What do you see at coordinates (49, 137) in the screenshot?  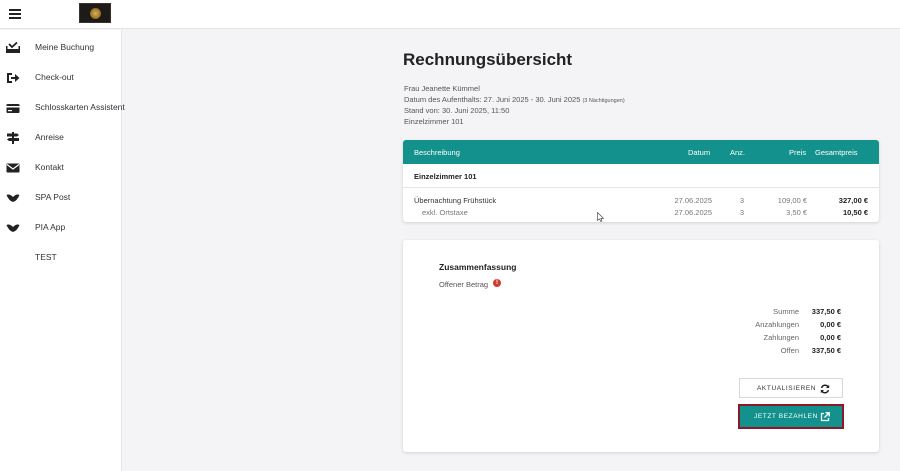 I see `sidebar-item-label: Anreise` at bounding box center [49, 137].